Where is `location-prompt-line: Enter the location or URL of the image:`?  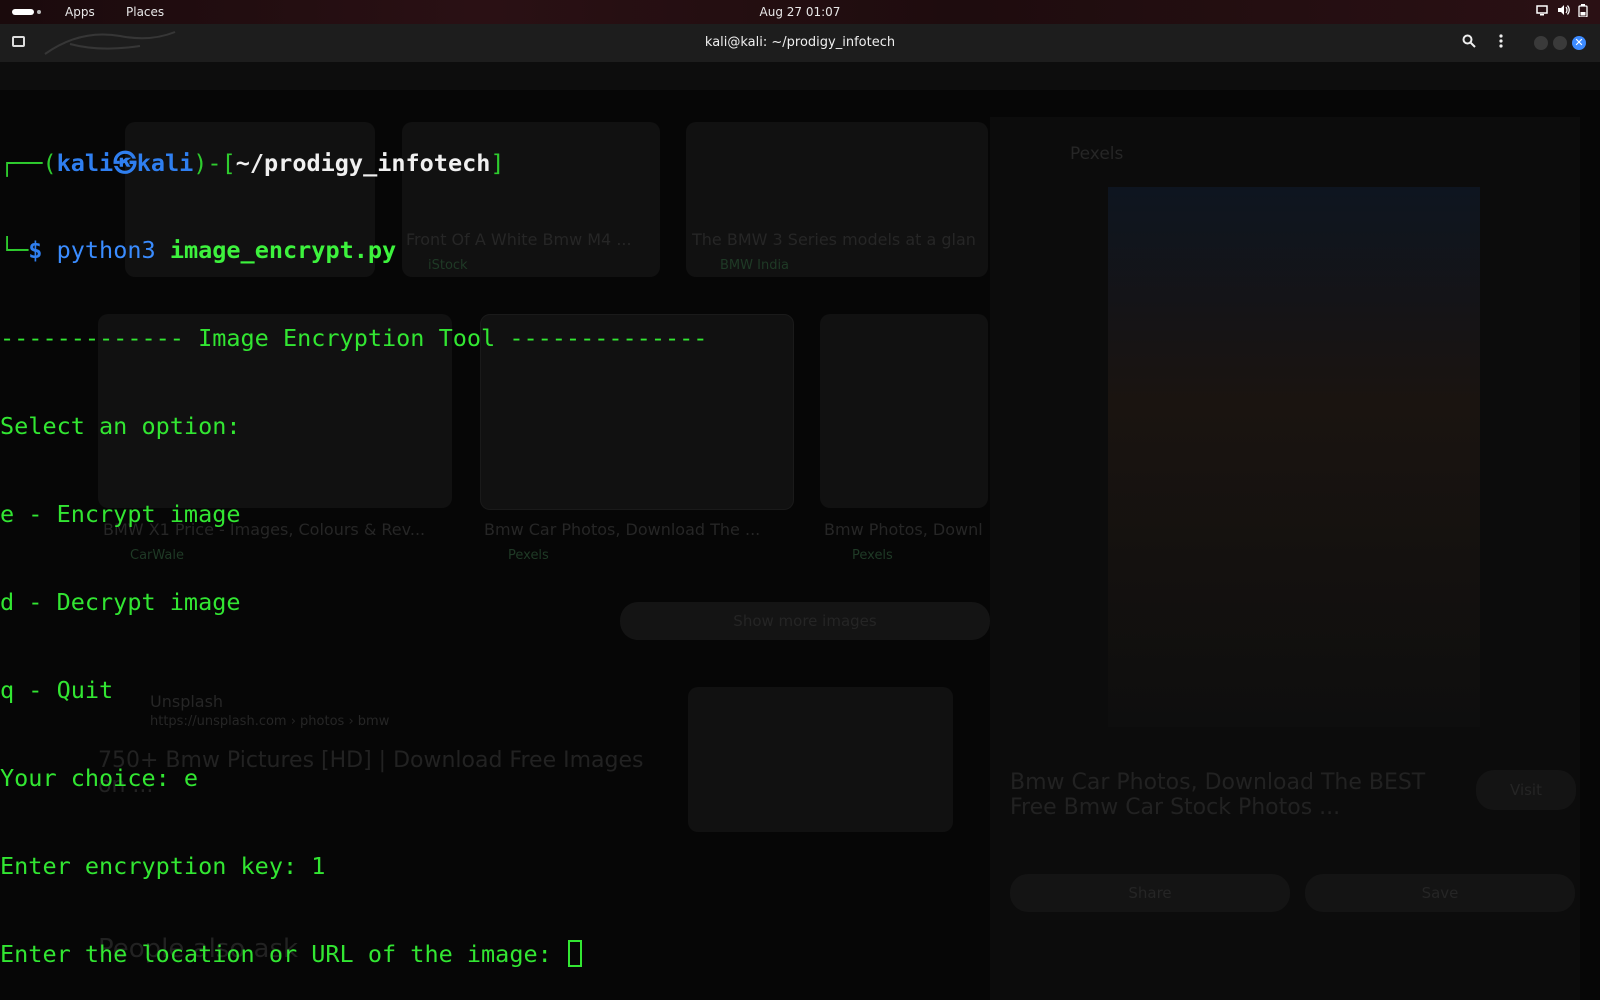 location-prompt-line: Enter the location or URL of the image: is located at coordinates (500, 954).